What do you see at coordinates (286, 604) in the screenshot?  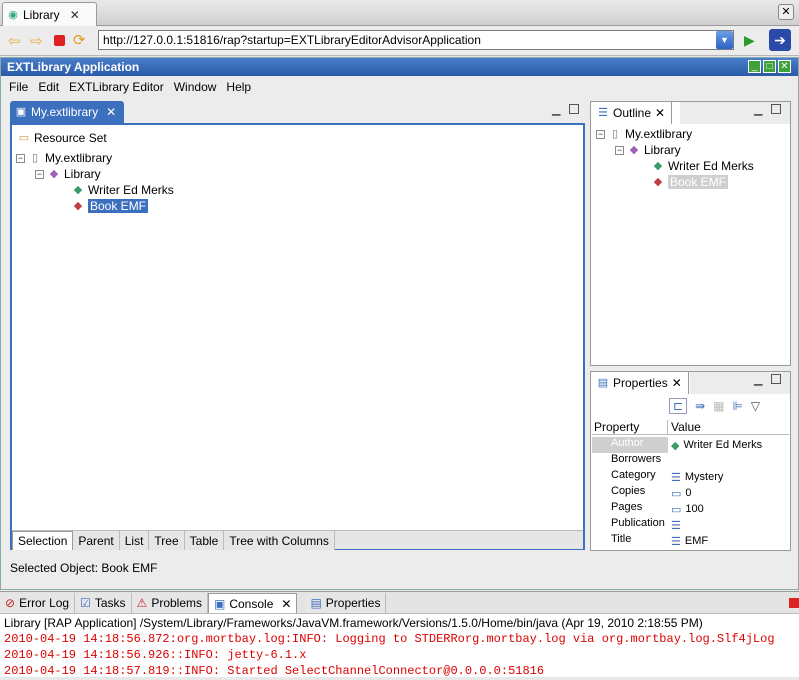 I see `close-console-icon: ✕` at bounding box center [286, 604].